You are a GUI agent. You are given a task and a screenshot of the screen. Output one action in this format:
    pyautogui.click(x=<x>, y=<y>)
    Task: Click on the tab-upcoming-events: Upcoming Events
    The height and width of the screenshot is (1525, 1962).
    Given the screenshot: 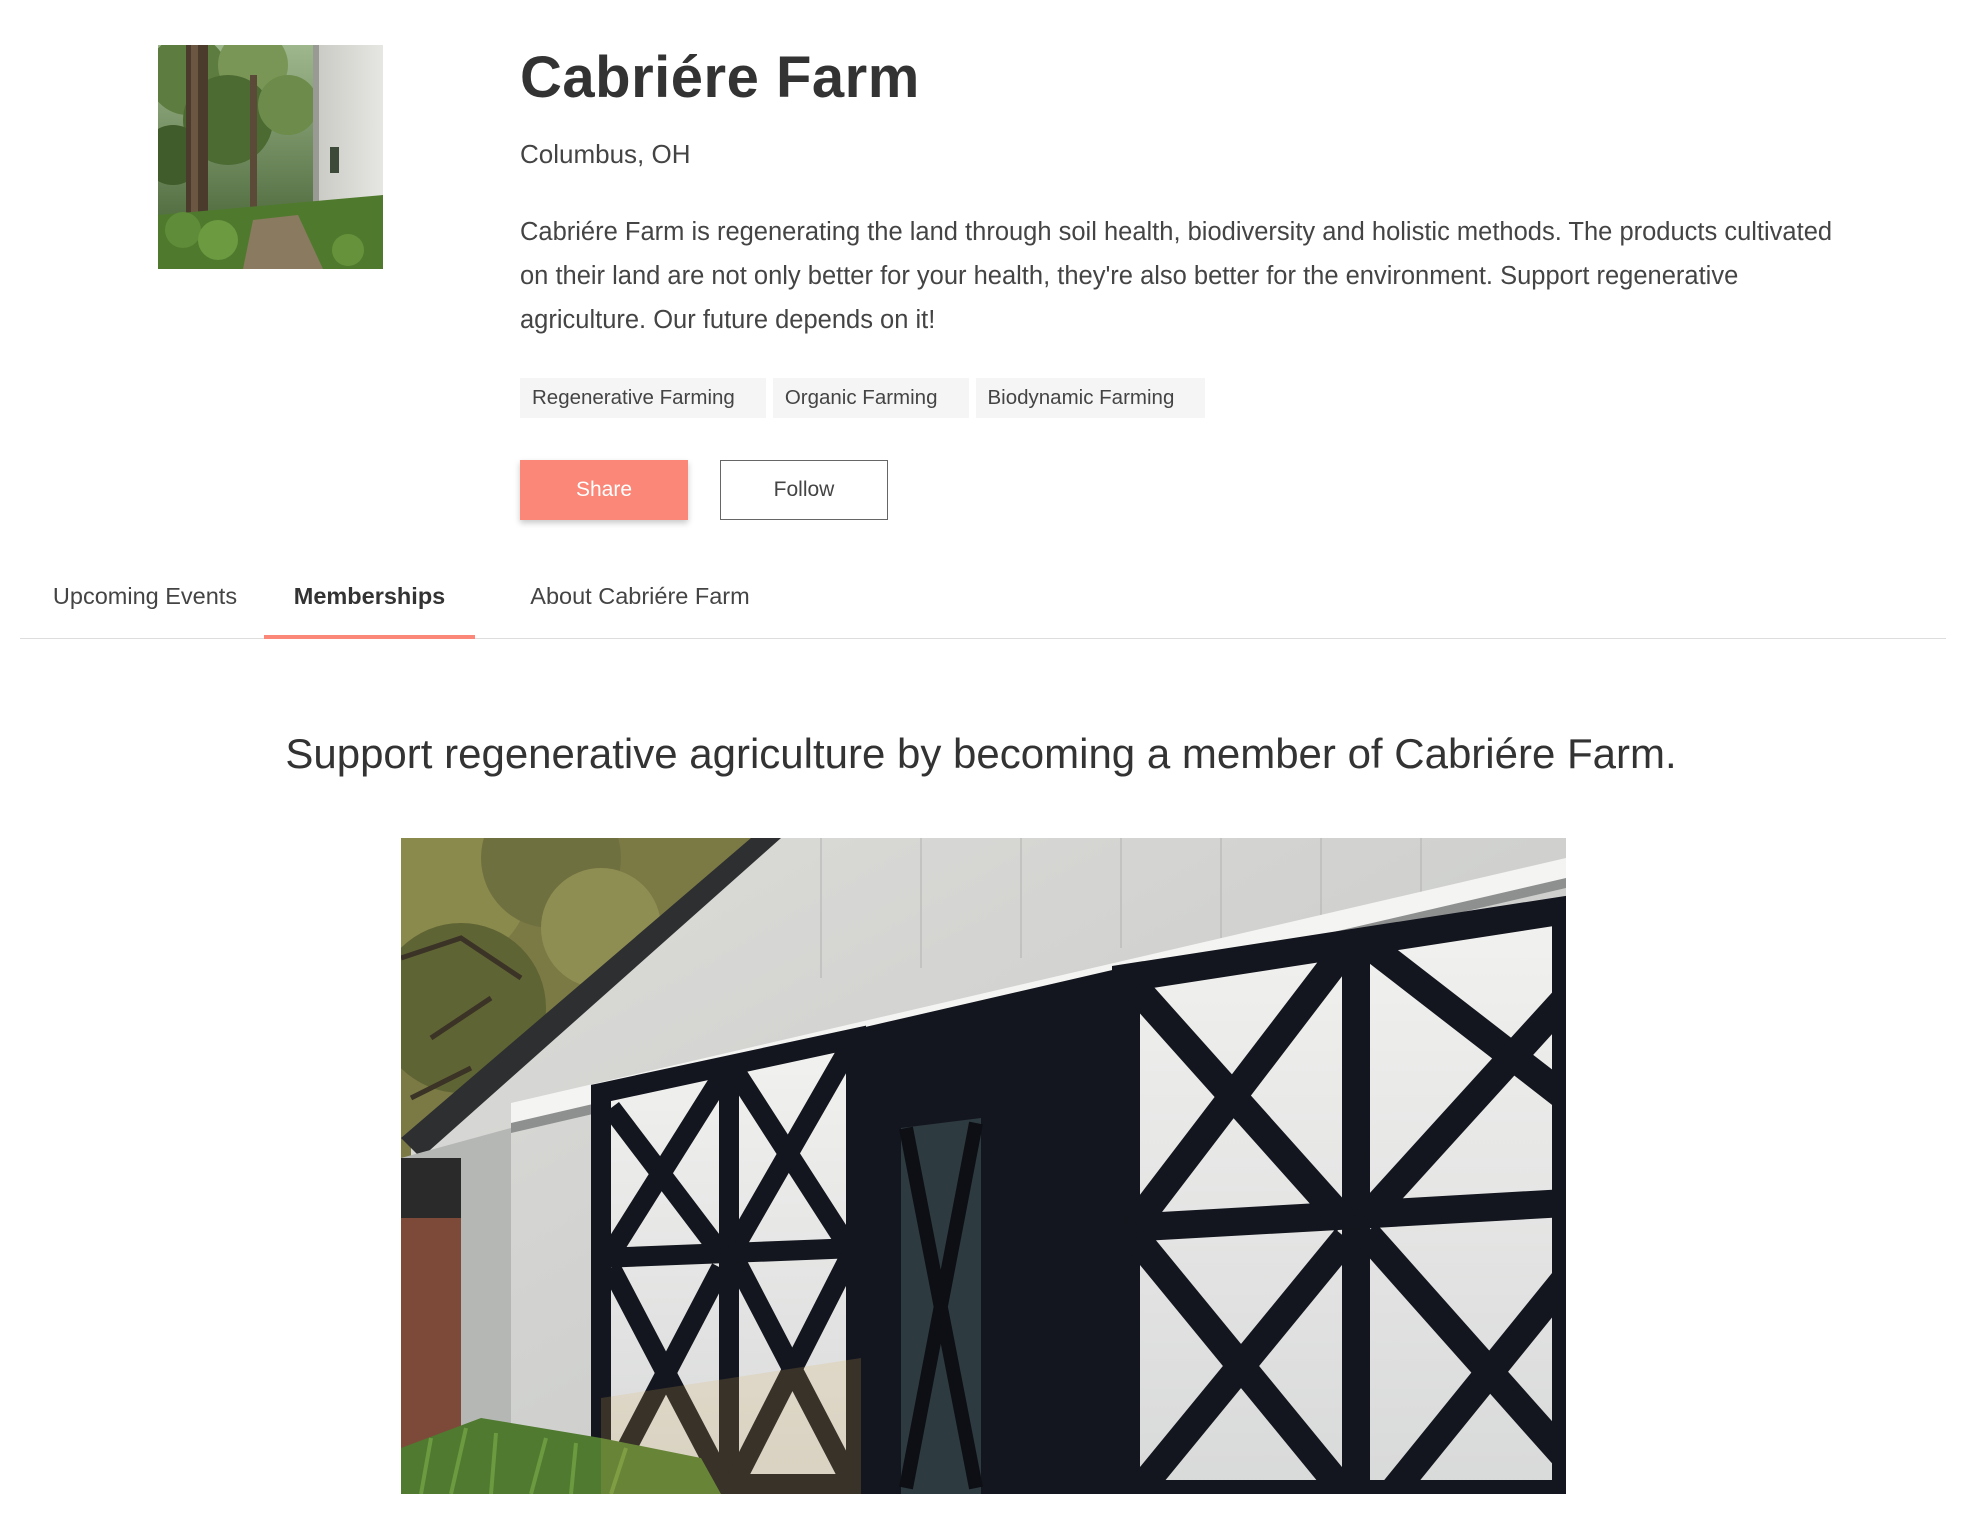 What is the action you would take?
    pyautogui.click(x=145, y=597)
    